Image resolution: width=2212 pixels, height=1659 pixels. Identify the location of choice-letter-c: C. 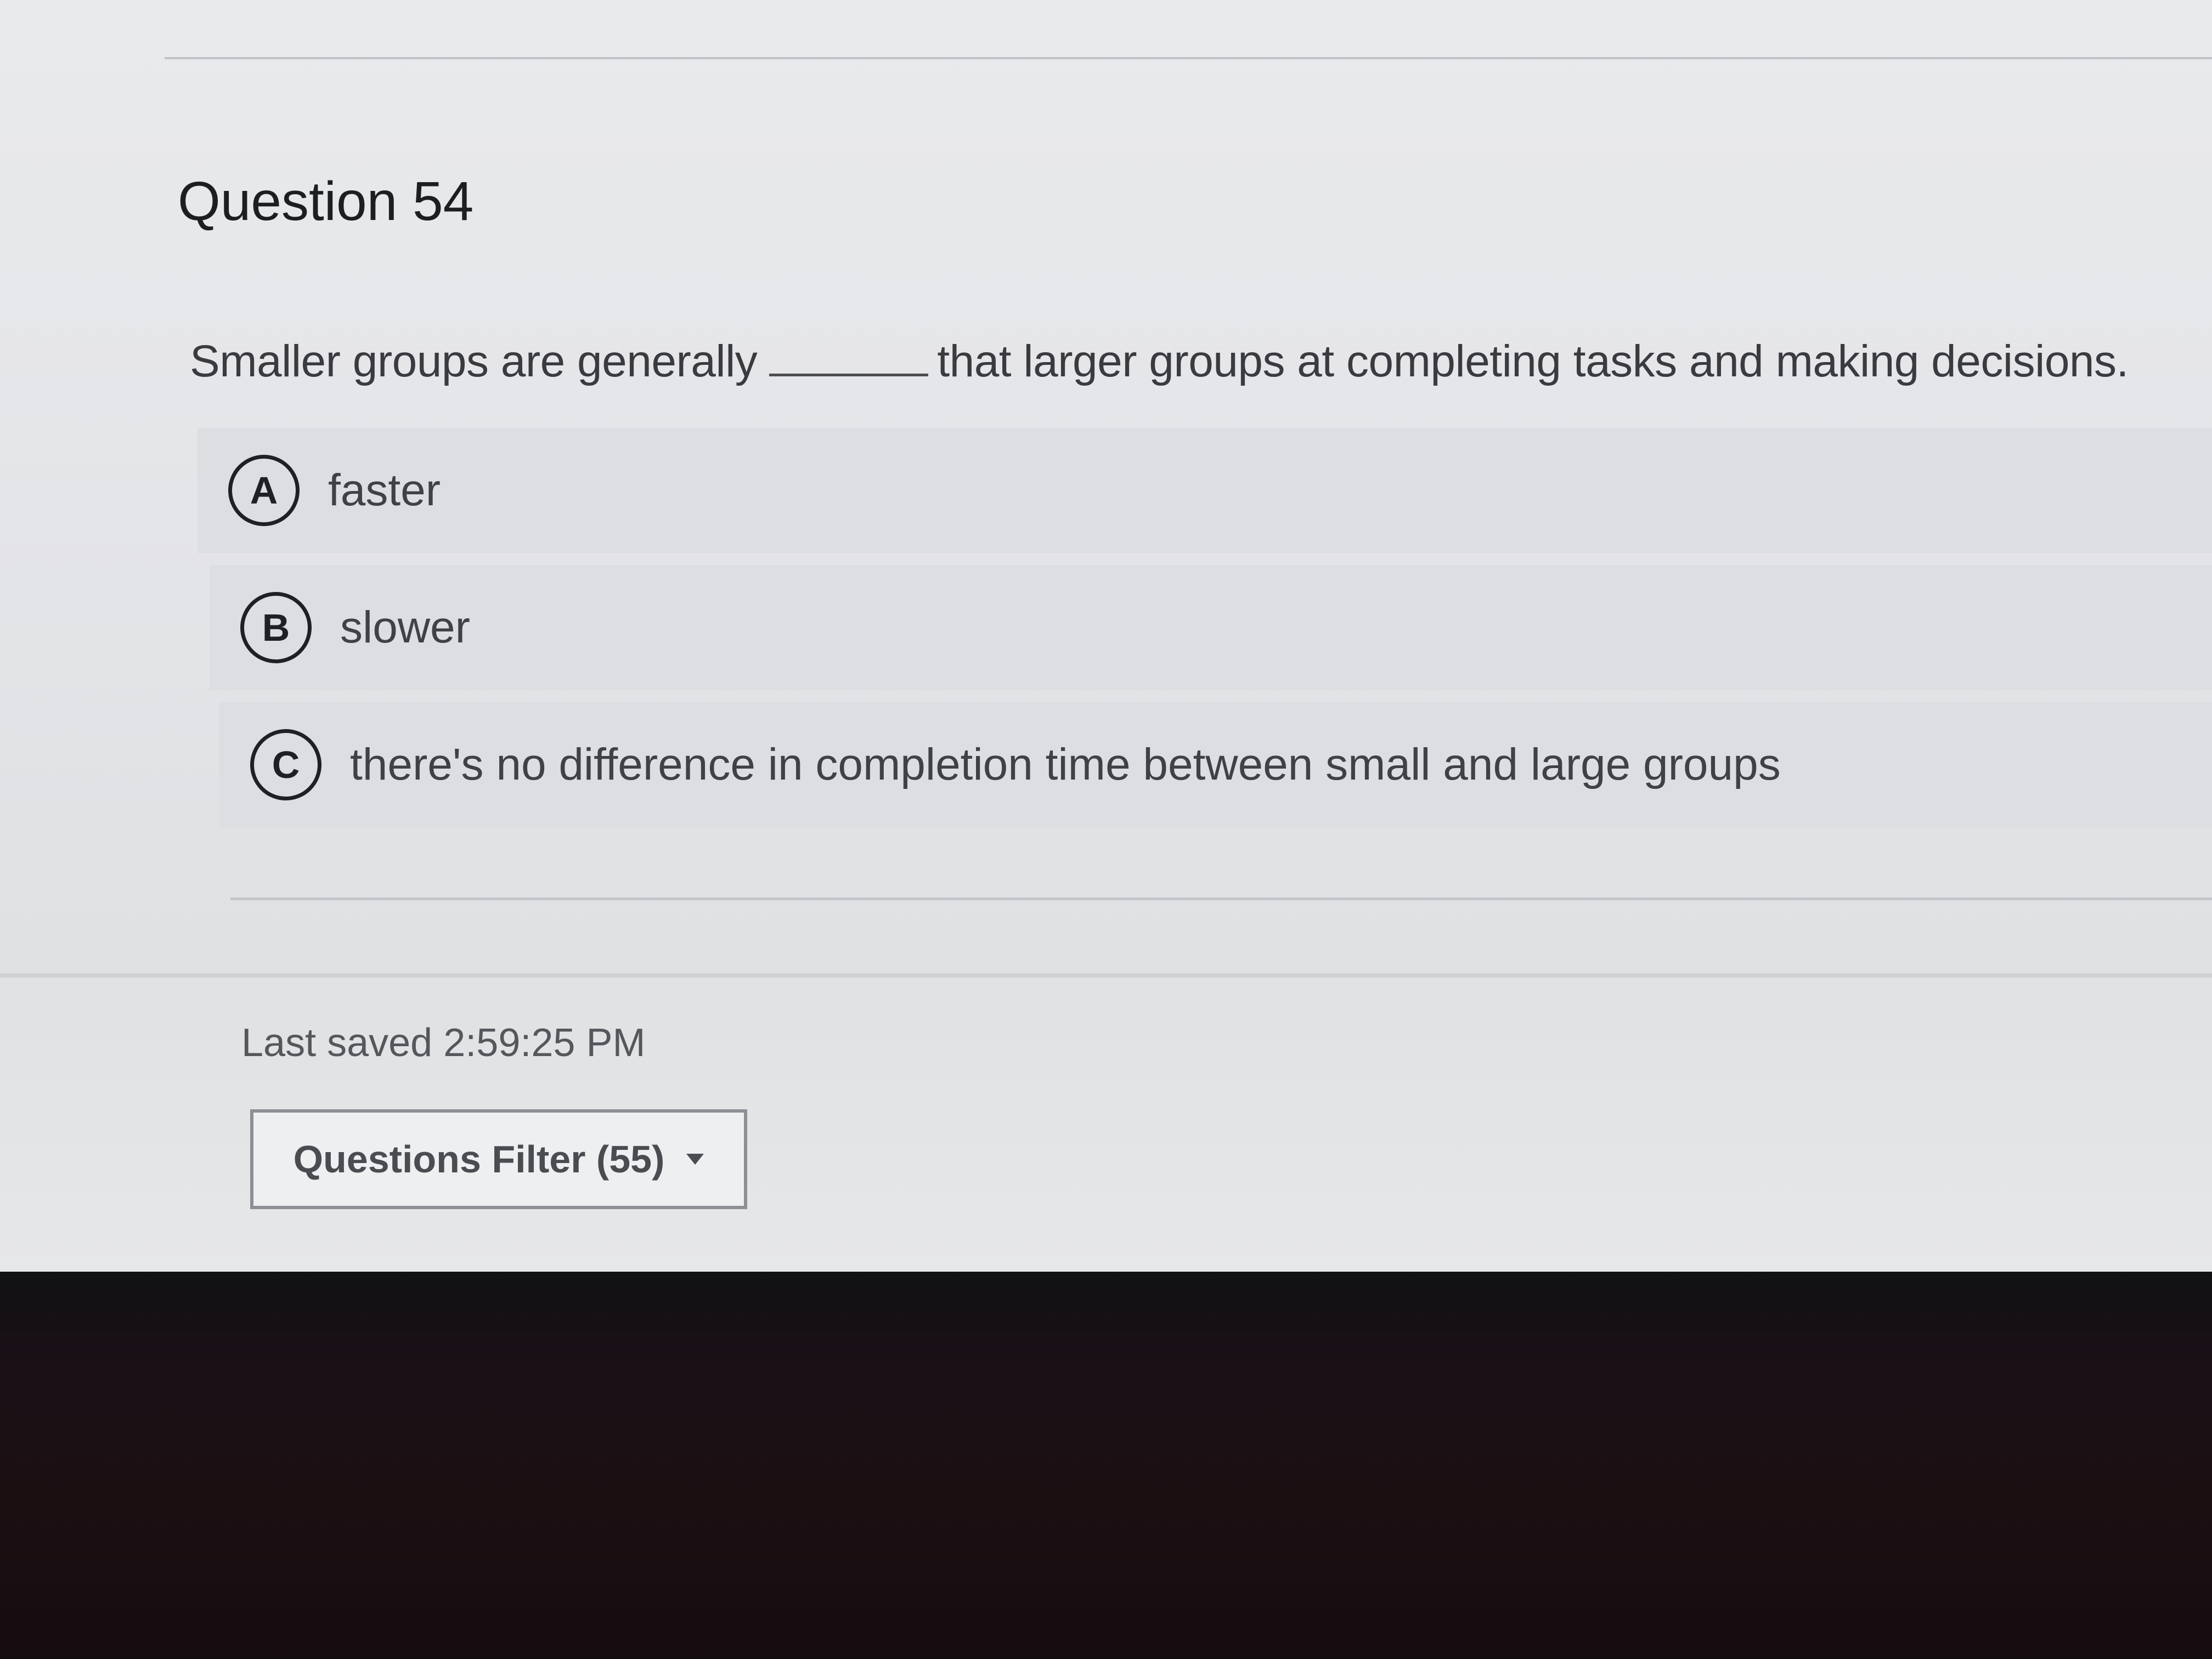
(285, 764).